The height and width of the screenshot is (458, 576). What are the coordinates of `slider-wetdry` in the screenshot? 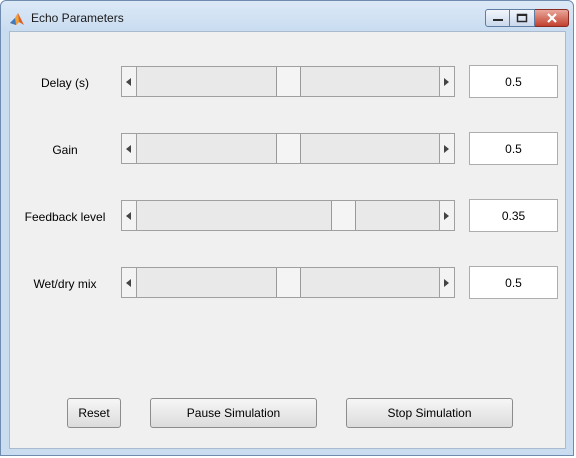 It's located at (288, 282).